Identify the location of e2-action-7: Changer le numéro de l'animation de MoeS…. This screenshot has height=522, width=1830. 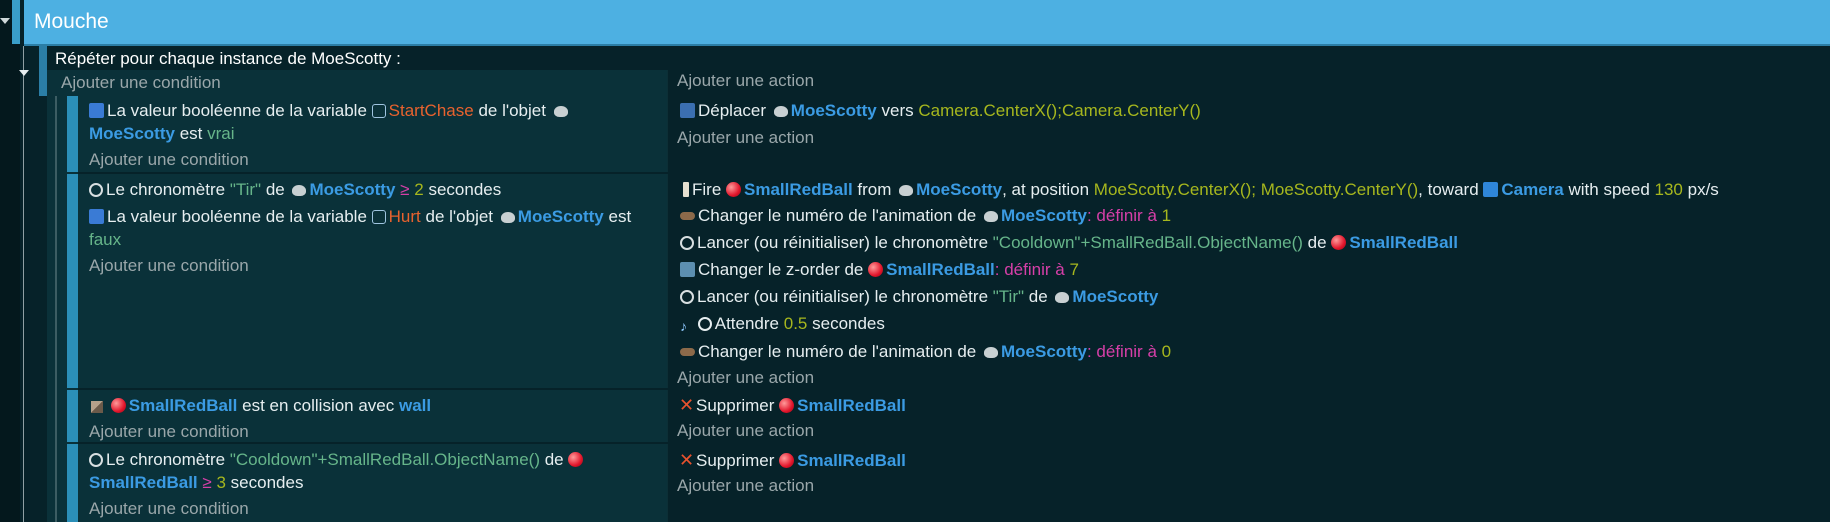
(925, 352).